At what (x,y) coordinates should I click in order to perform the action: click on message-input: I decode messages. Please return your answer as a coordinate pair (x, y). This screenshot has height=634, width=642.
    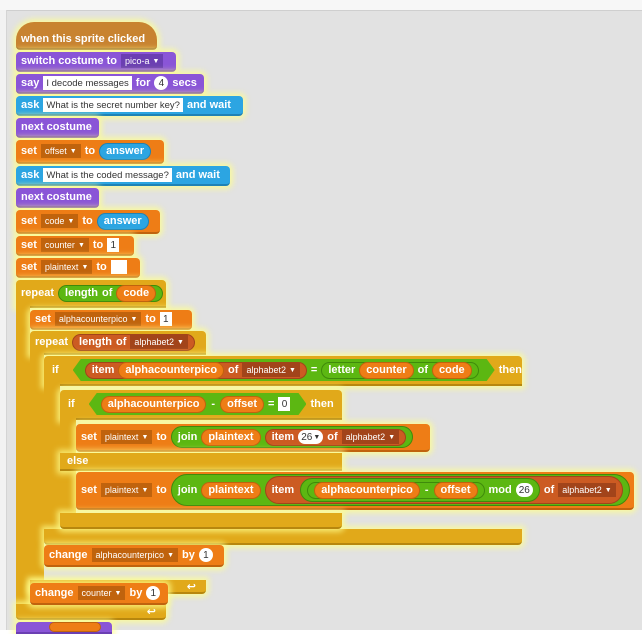
    Looking at the image, I should click on (87, 83).